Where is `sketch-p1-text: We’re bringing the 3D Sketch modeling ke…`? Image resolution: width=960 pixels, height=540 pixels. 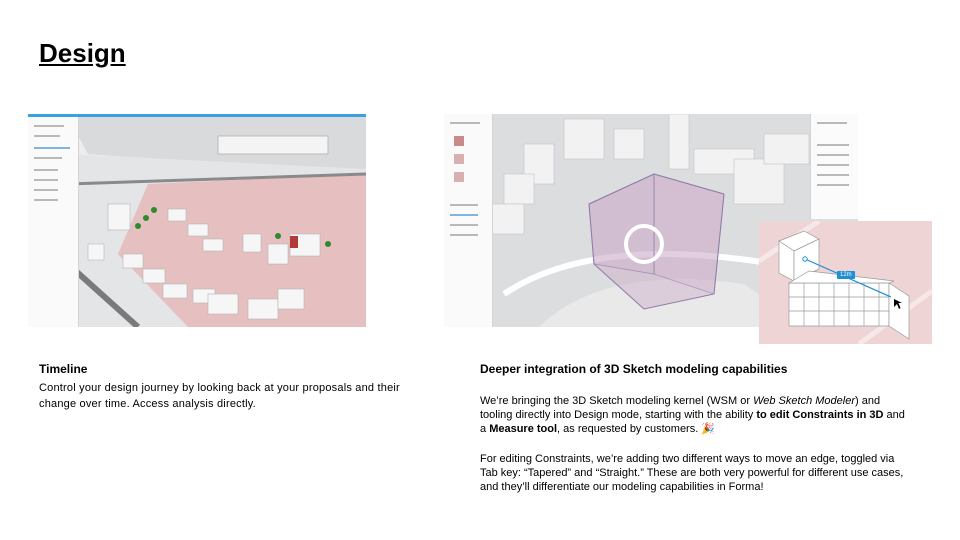 sketch-p1-text: We’re bringing the 3D Sketch modeling ke… is located at coordinates (617, 401).